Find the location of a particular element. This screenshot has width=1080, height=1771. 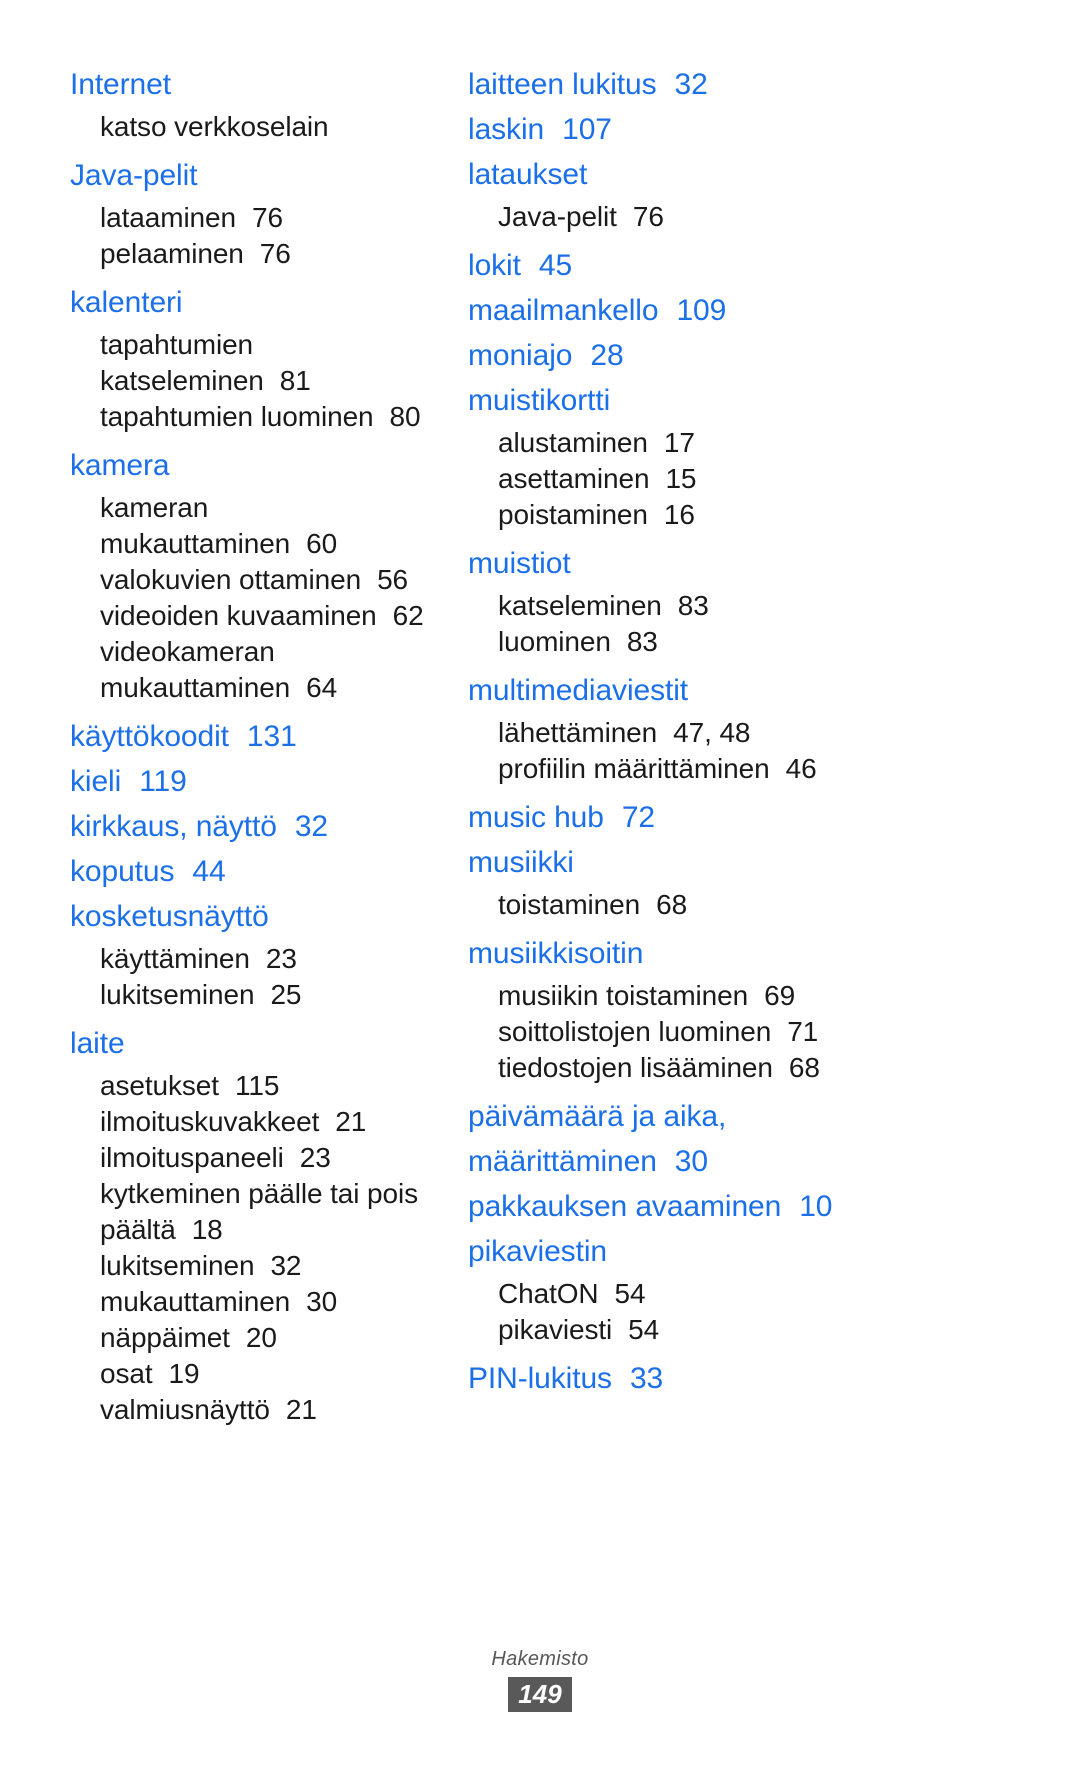

index-entry-left_column-16: käyttökoodit 131 is located at coordinates (253, 736).